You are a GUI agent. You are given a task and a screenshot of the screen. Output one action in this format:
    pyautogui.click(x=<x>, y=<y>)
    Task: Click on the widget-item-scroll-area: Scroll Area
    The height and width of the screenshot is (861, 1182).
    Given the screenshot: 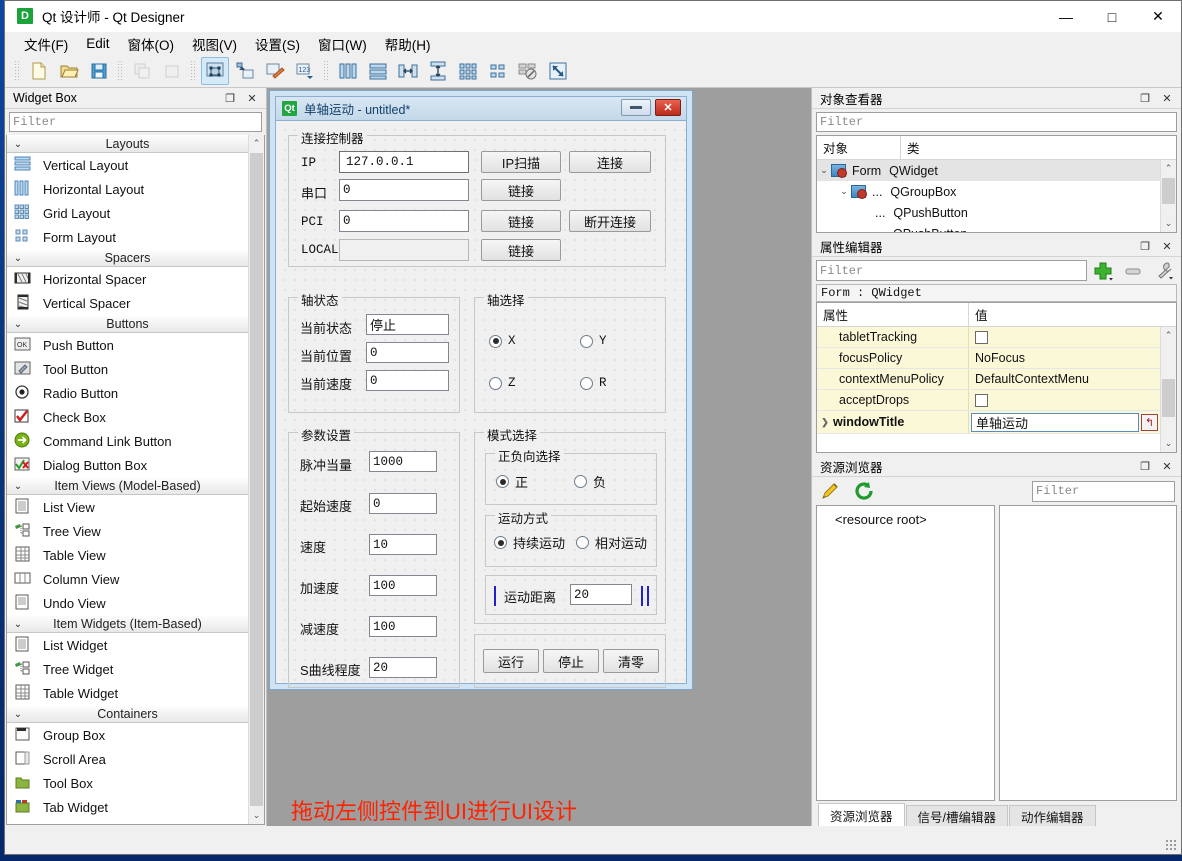 What is the action you would take?
    pyautogui.click(x=127, y=759)
    